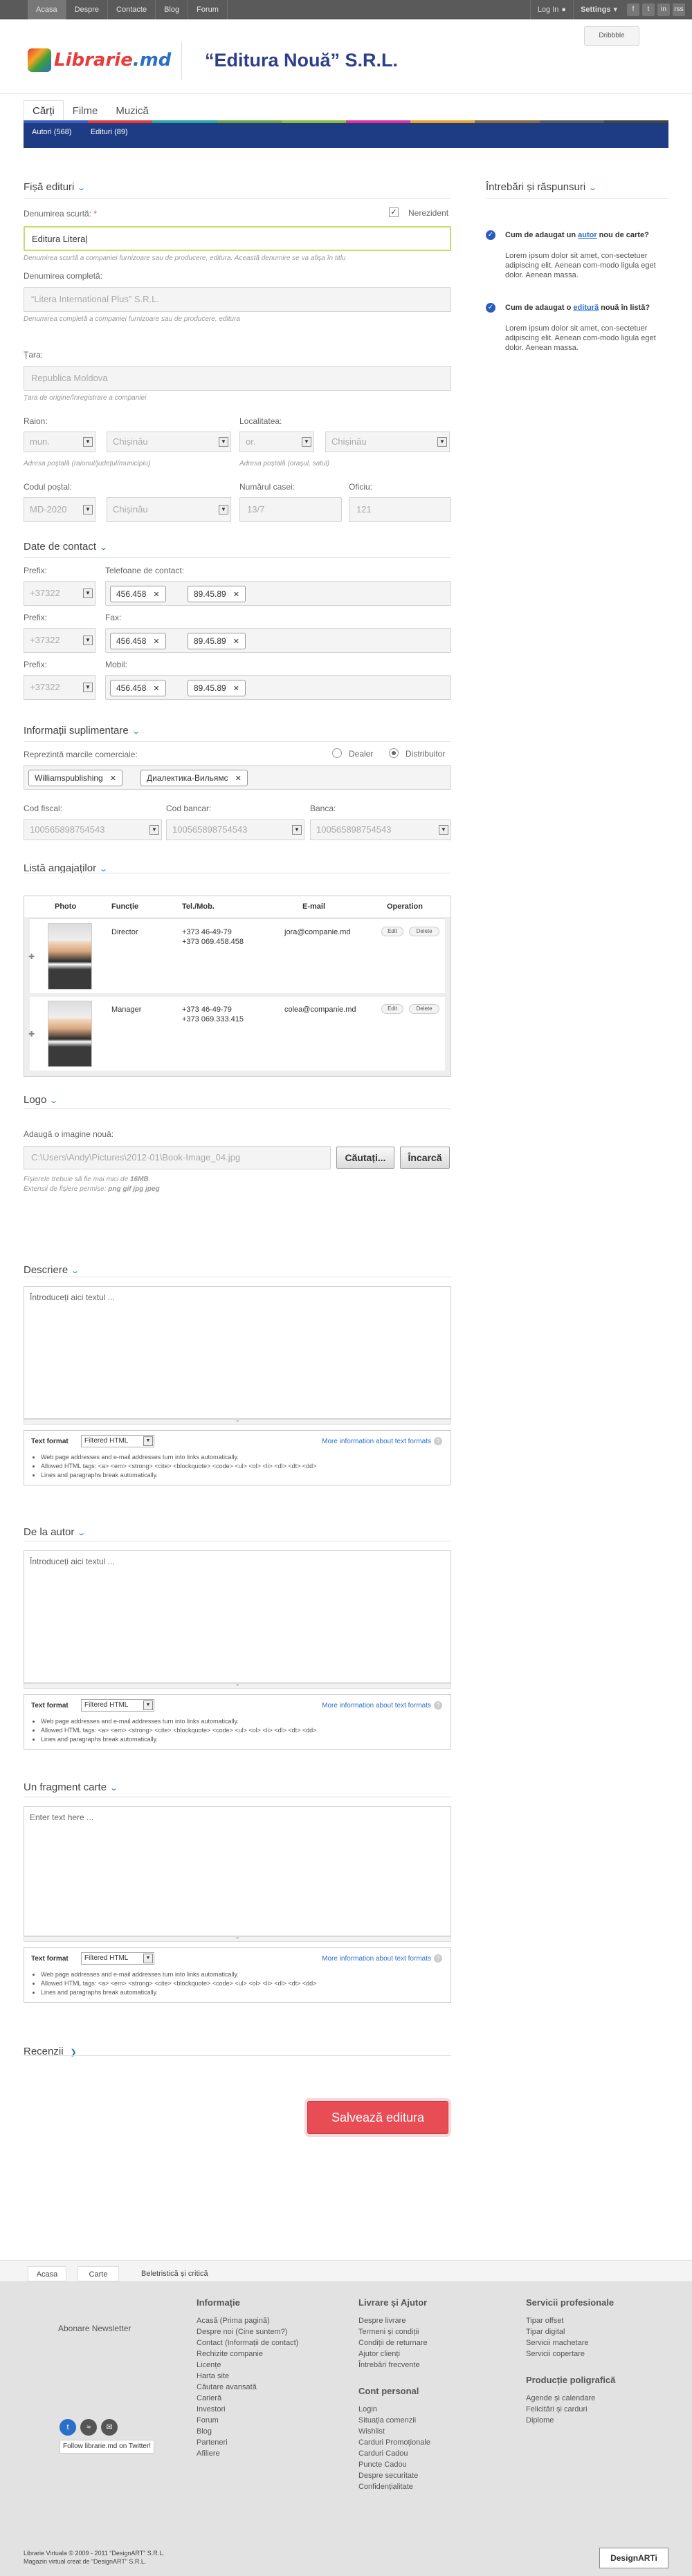 Image resolution: width=692 pixels, height=2576 pixels. I want to click on brand-tag: Williamspublishing ✕, so click(75, 778).